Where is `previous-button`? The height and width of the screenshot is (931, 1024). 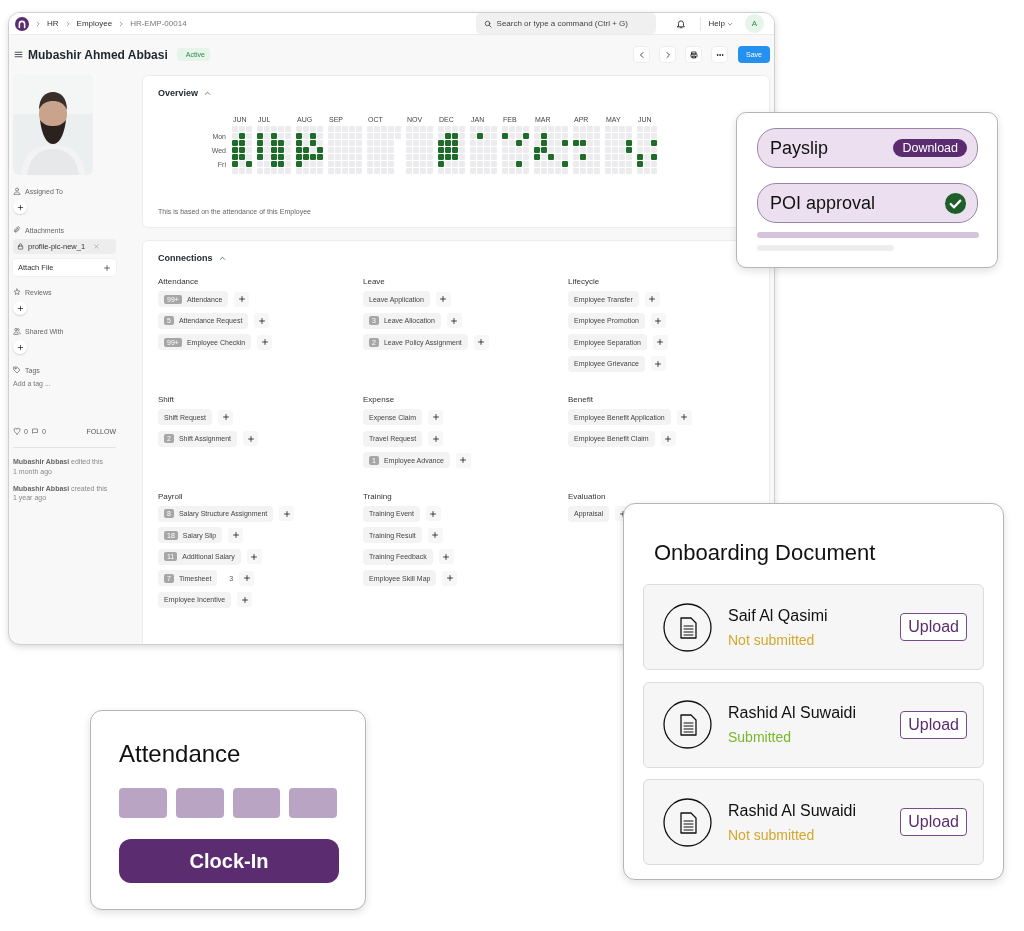
previous-button is located at coordinates (642, 54).